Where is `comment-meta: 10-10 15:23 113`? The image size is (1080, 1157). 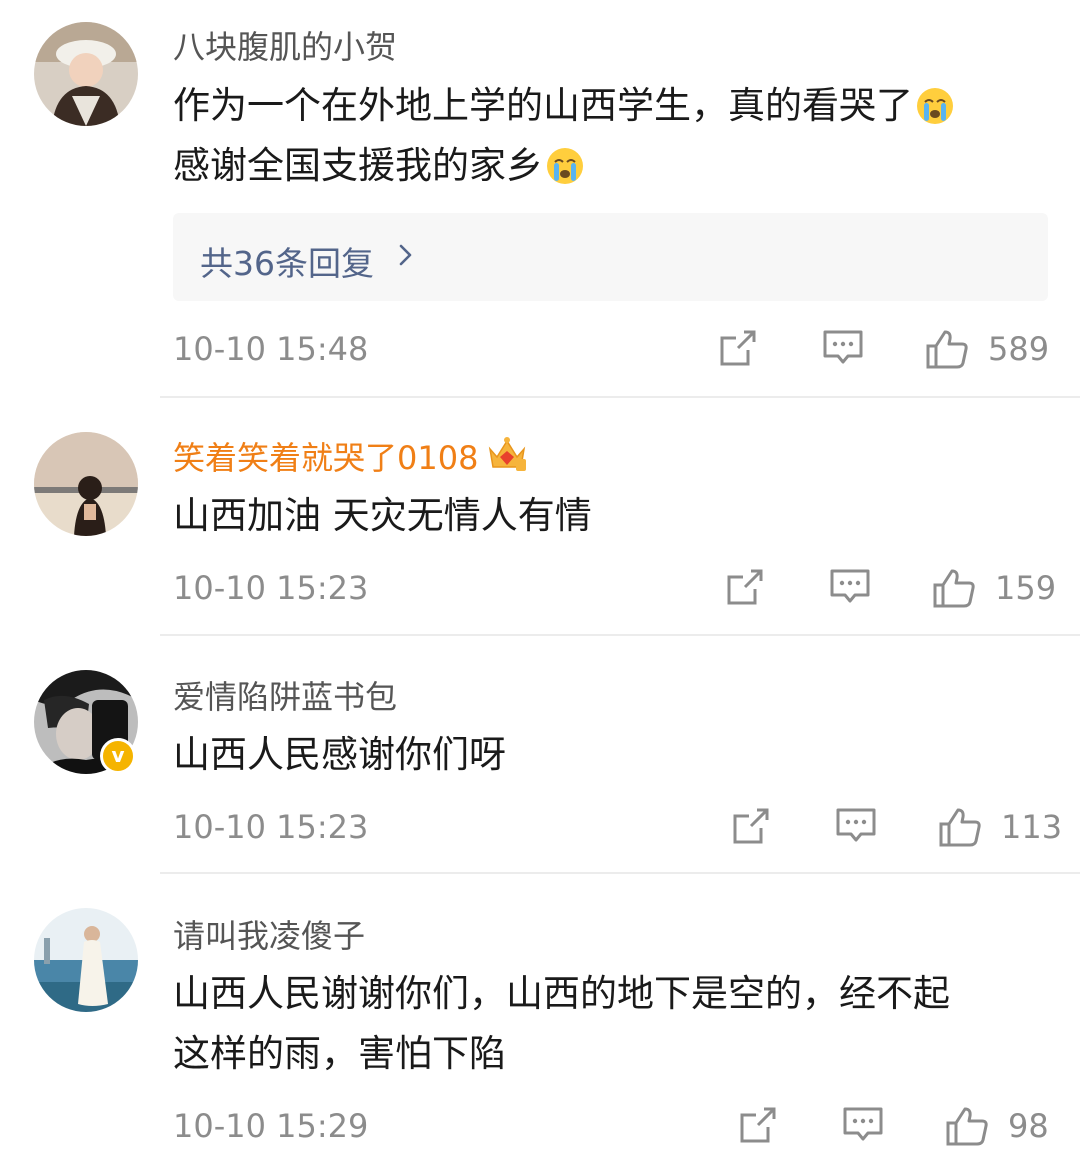
comment-meta: 10-10 15:23 113 is located at coordinates (540, 828).